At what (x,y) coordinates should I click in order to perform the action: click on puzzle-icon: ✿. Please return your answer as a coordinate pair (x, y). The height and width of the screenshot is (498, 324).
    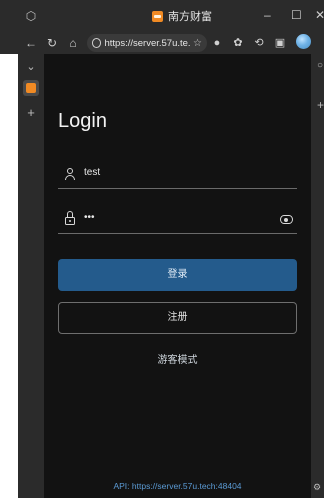
    Looking at the image, I should click on (238, 43).